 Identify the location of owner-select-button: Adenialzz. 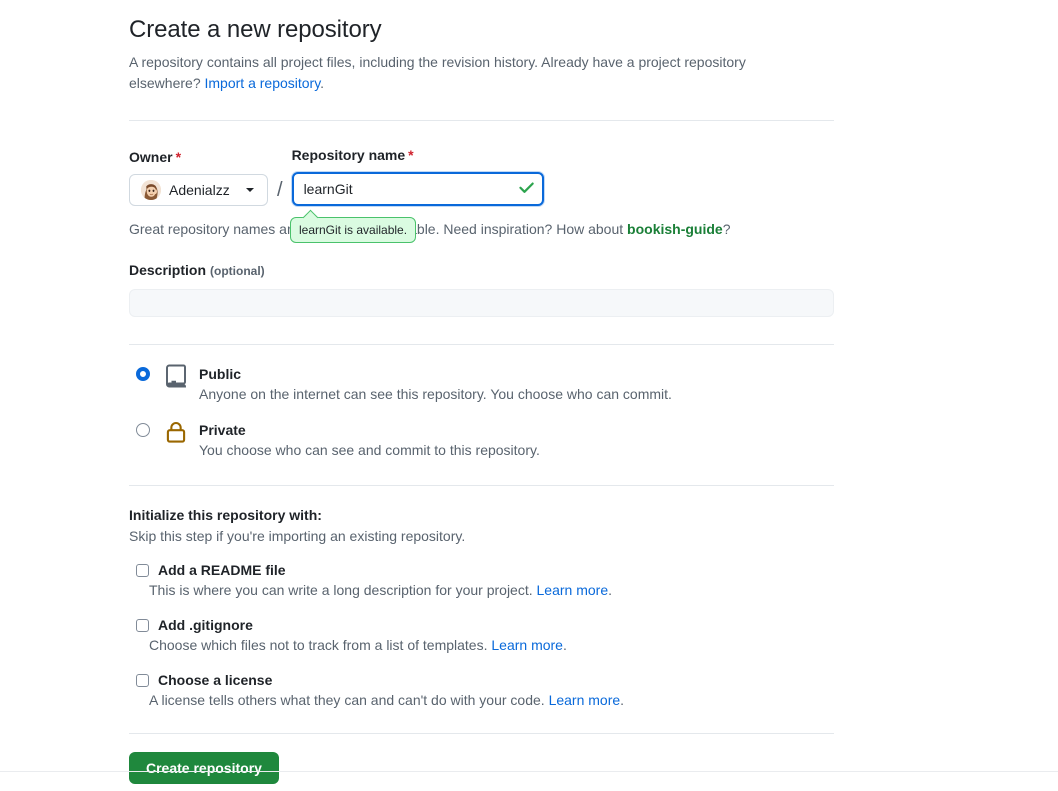
(198, 190).